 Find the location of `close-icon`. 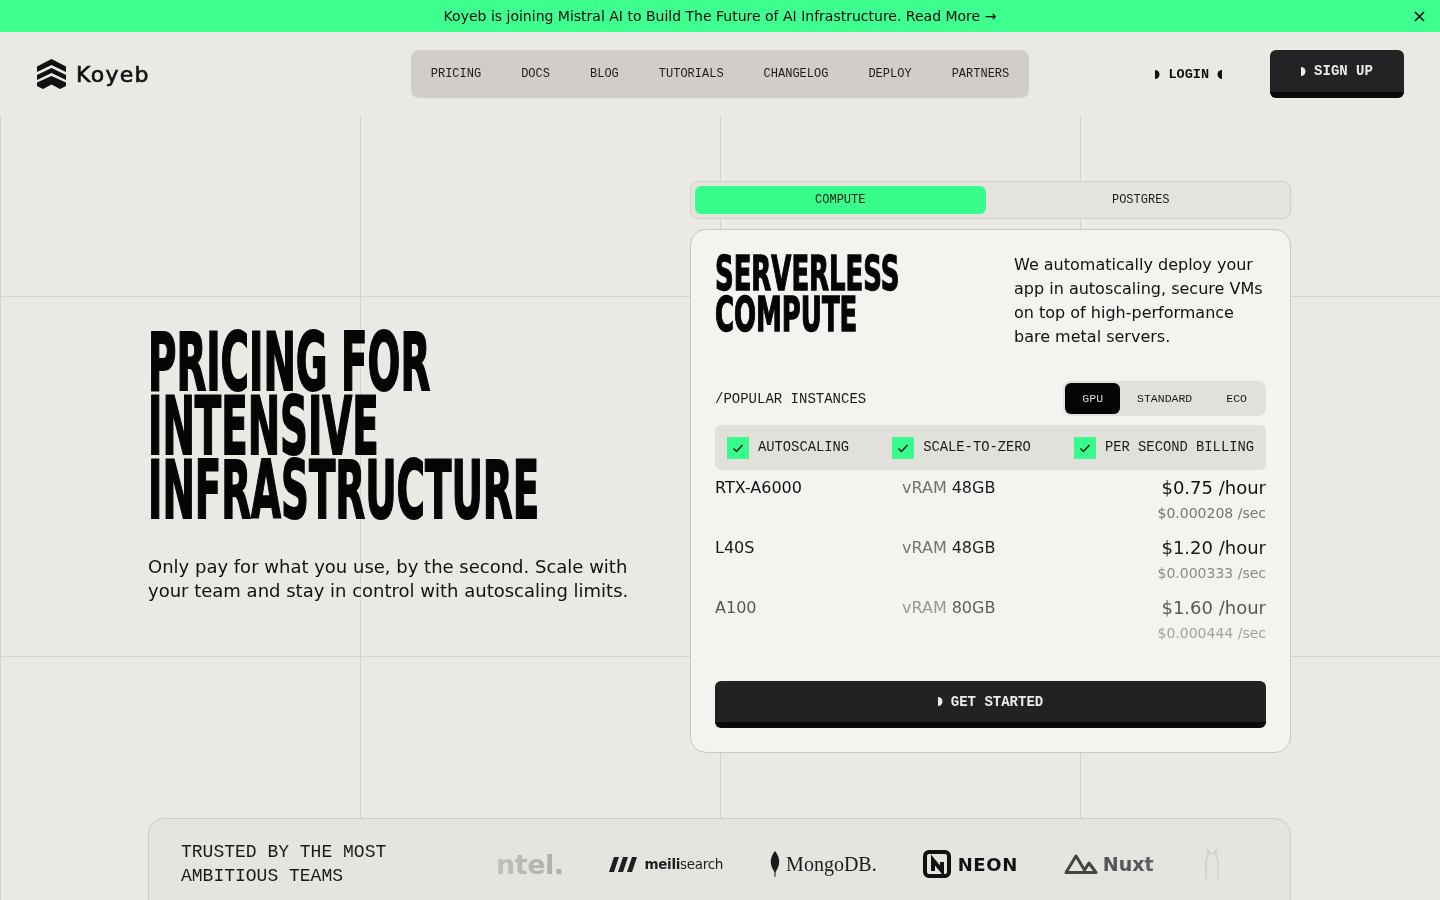

close-icon is located at coordinates (1419, 16).